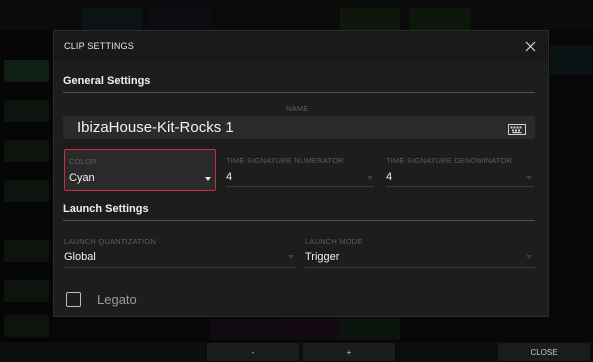  I want to click on launch-quantization-label: LAUNCH QUANTIZATION, so click(110, 241).